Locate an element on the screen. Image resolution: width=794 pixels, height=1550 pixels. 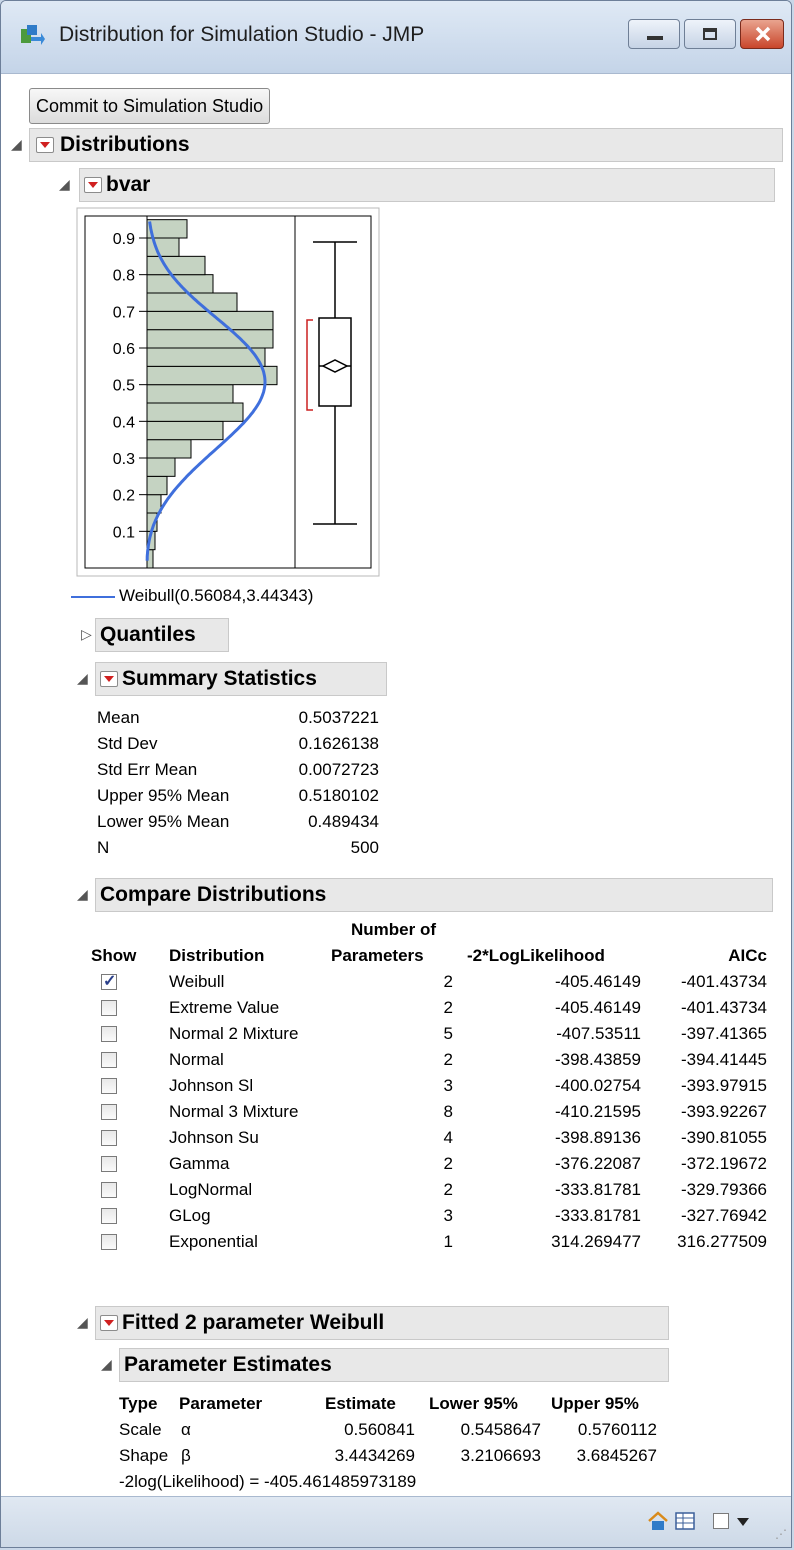
distribution-loglik: -405.46149 is located at coordinates (597, 1007).